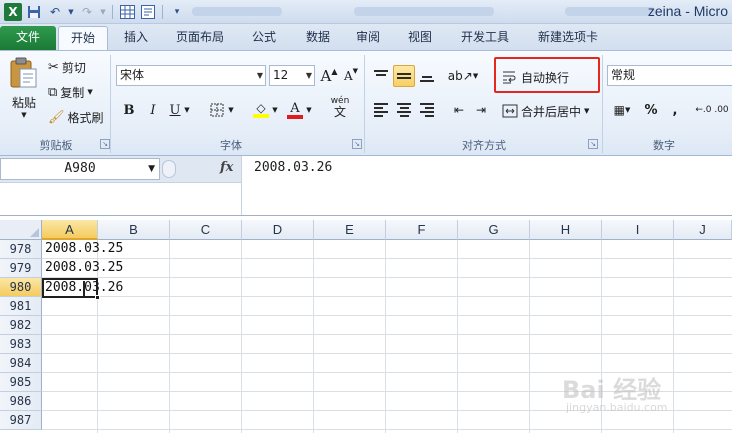  What do you see at coordinates (318, 38) in the screenshot?
I see `tab-data: 数据` at bounding box center [318, 38].